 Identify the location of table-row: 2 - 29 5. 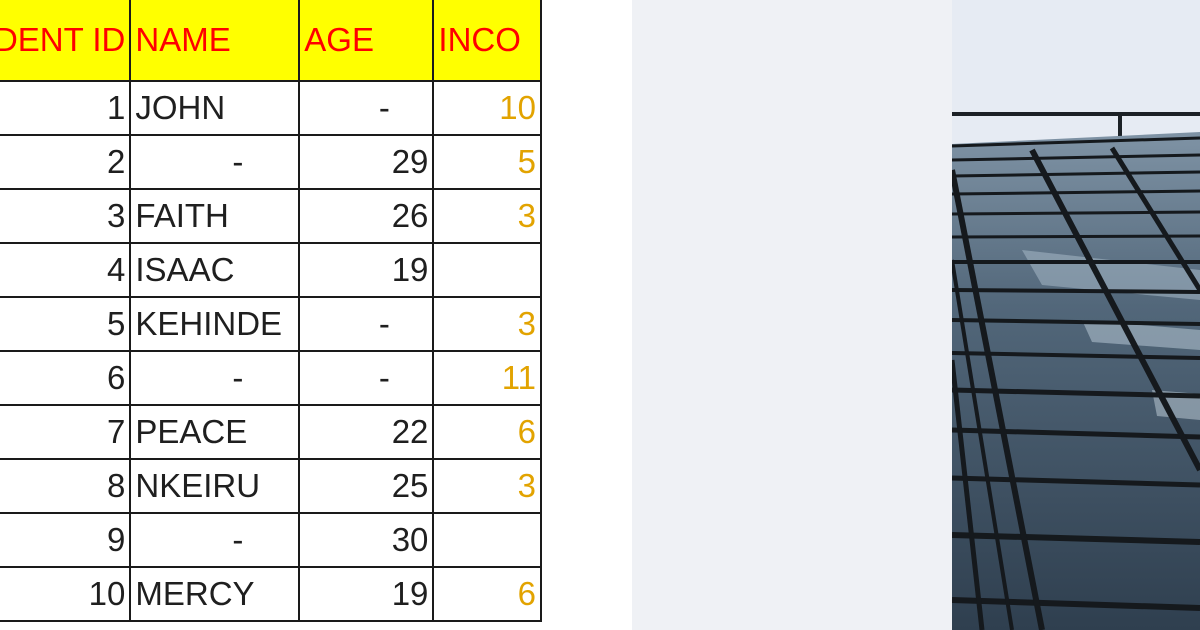
(271, 162).